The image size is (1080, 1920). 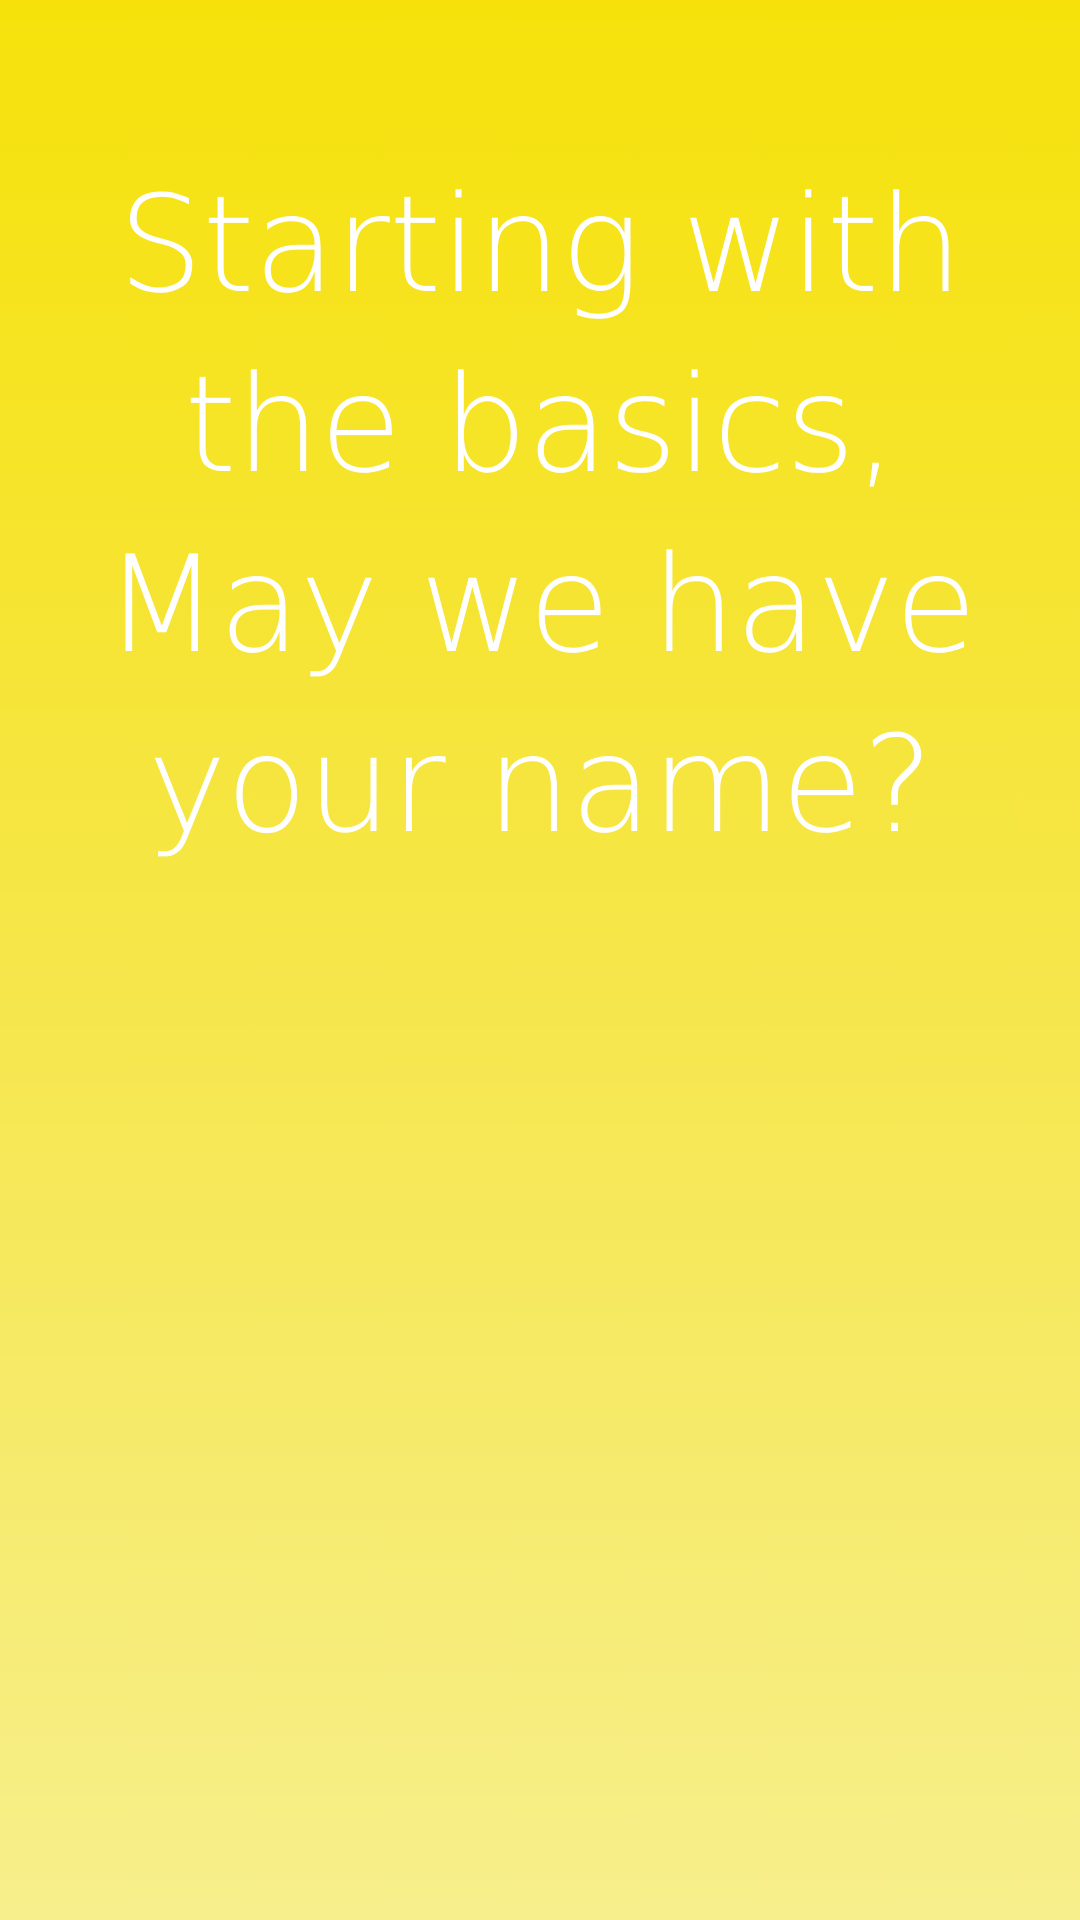 What do you see at coordinates (540, 605) in the screenshot?
I see `prompt-line-3: May we have` at bounding box center [540, 605].